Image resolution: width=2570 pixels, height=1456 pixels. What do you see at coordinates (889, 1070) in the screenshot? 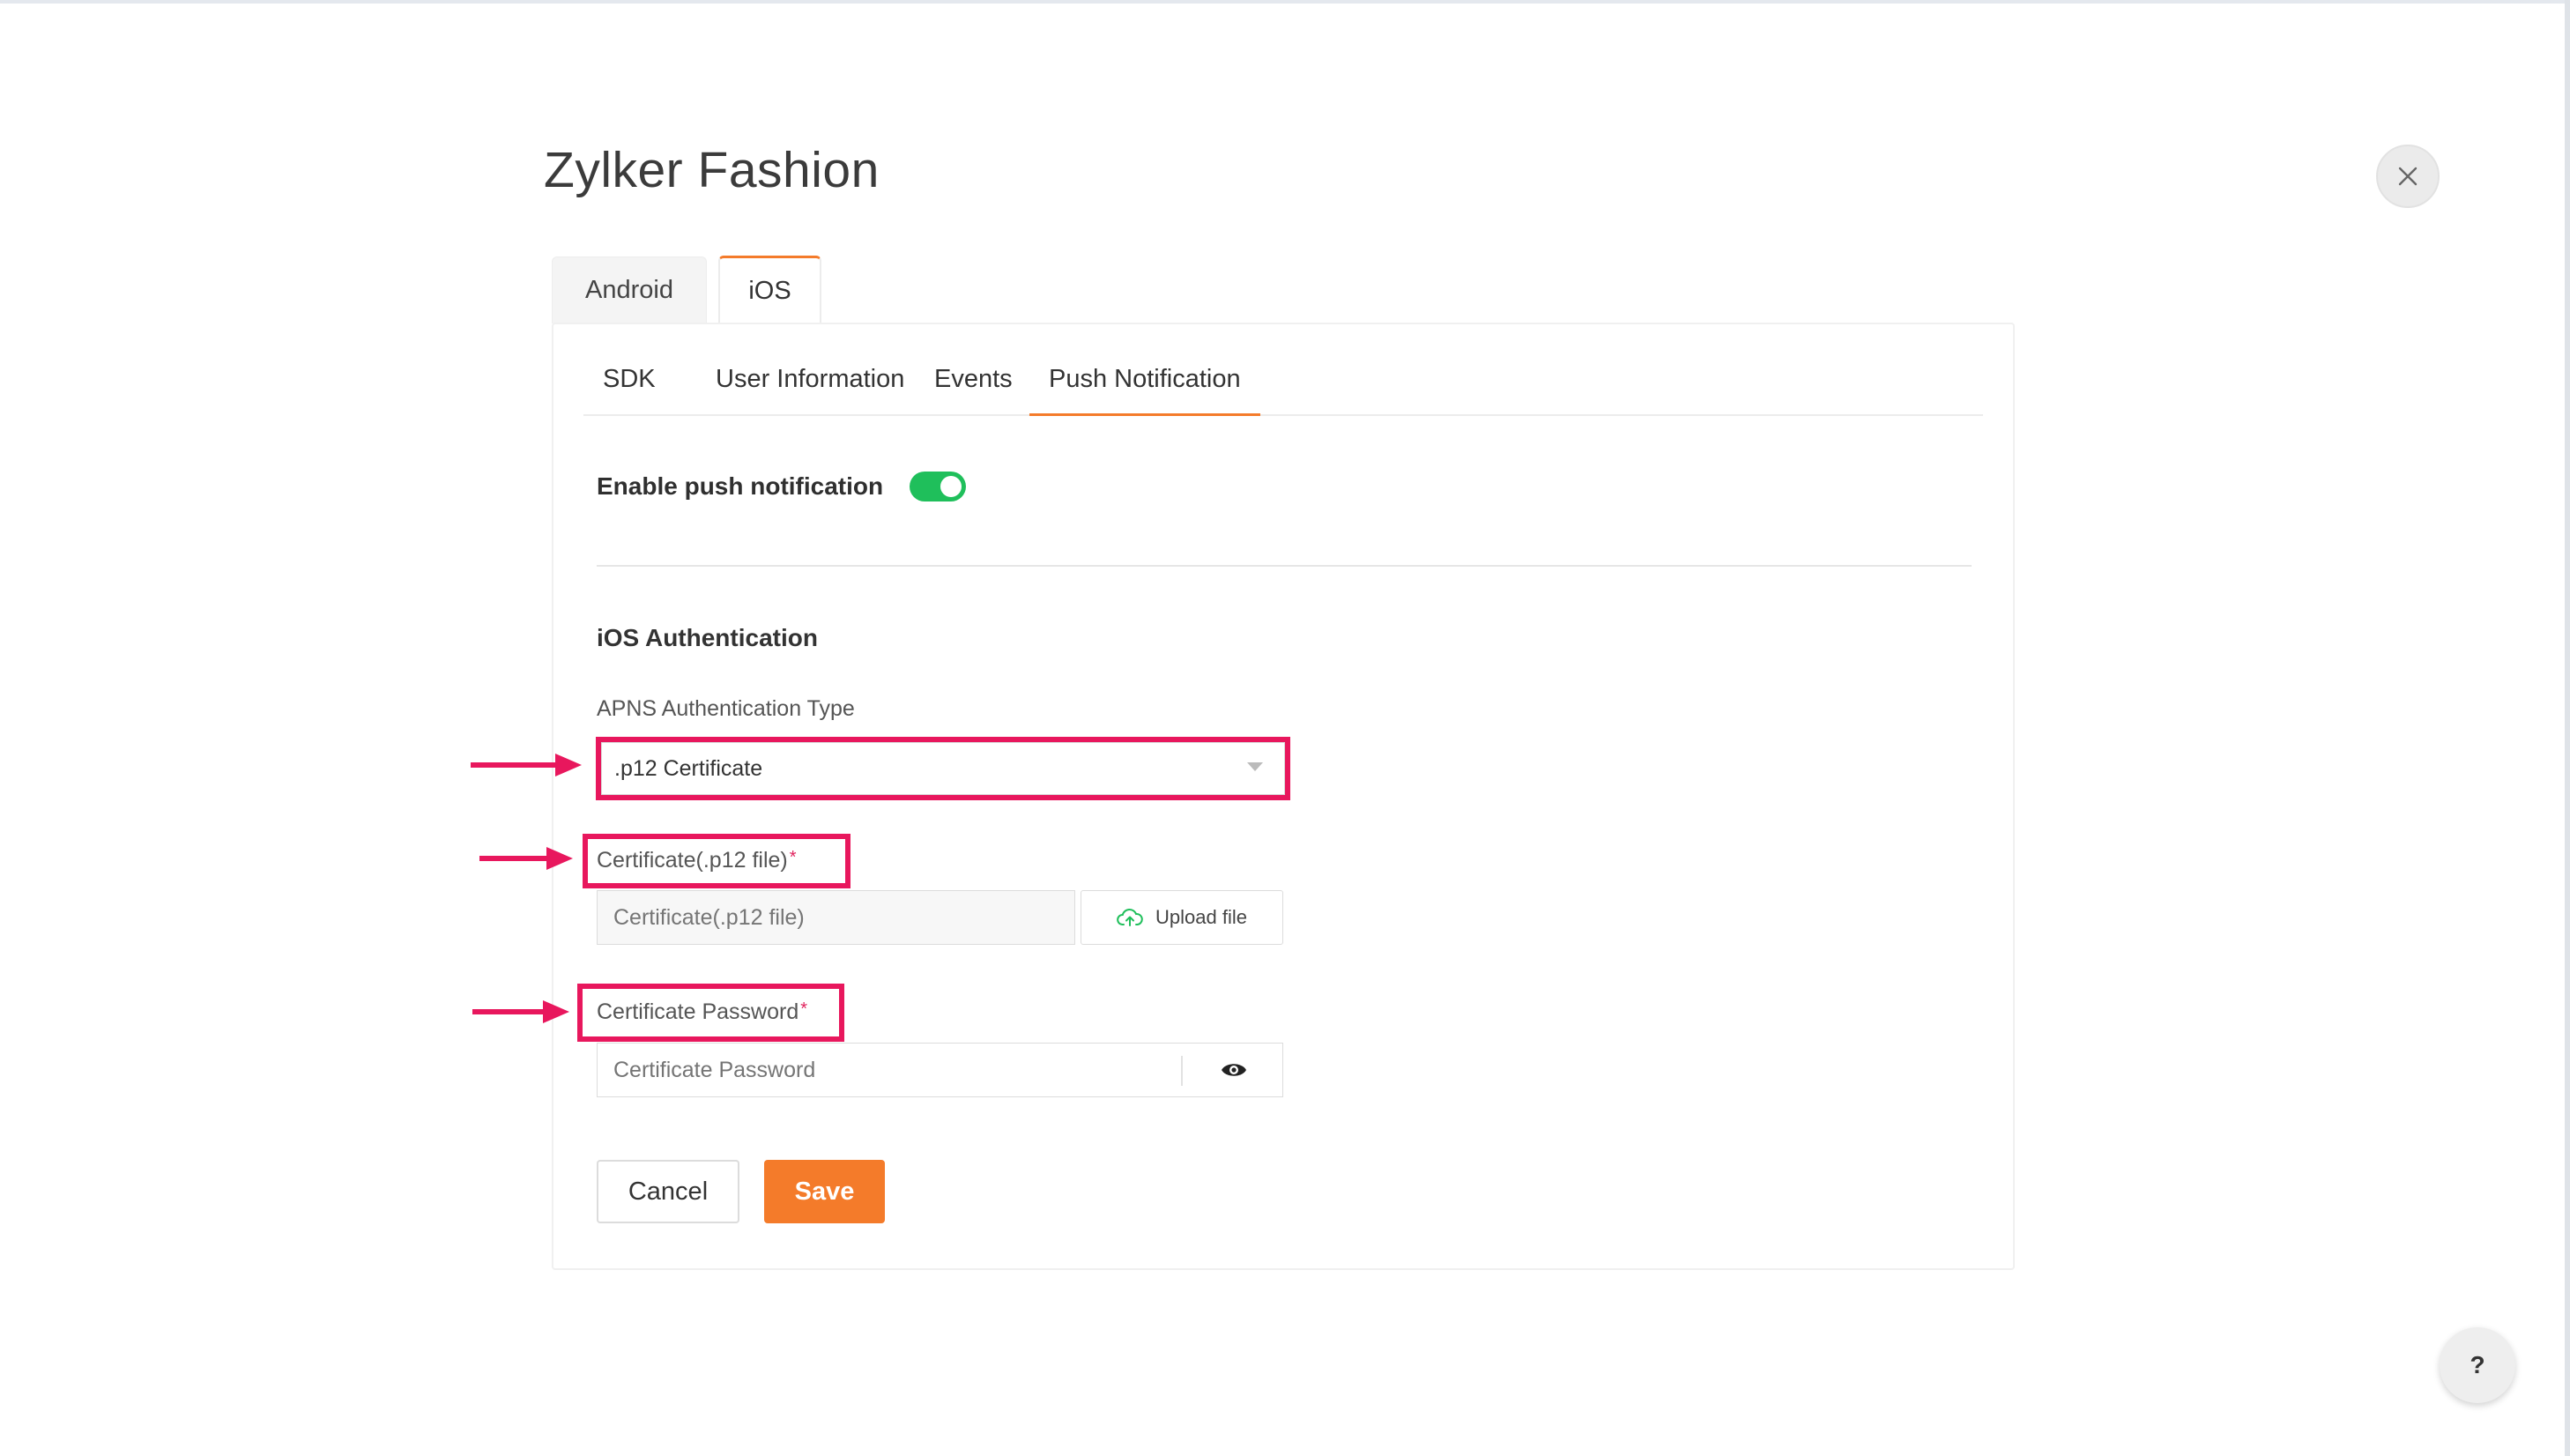
I see `certificate-password-input` at bounding box center [889, 1070].